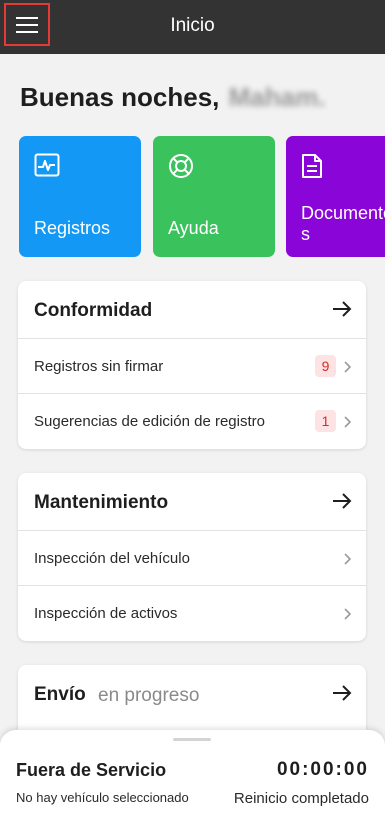  Describe the element at coordinates (181, 168) in the screenshot. I see `lifebuoy-icon` at that location.